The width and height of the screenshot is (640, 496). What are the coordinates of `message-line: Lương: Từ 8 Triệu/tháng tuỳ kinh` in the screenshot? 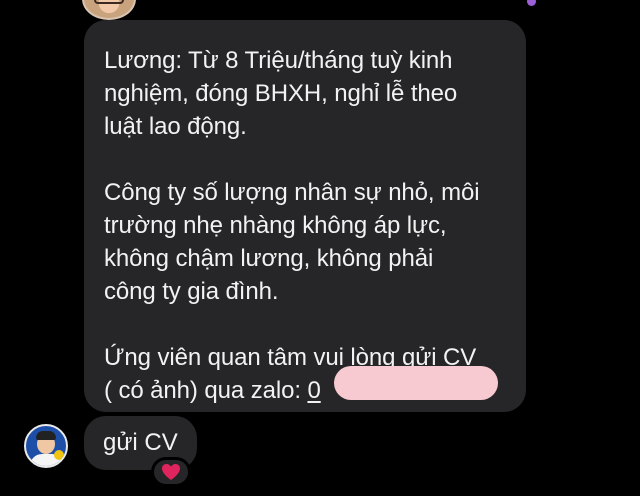 It's located at (278, 60).